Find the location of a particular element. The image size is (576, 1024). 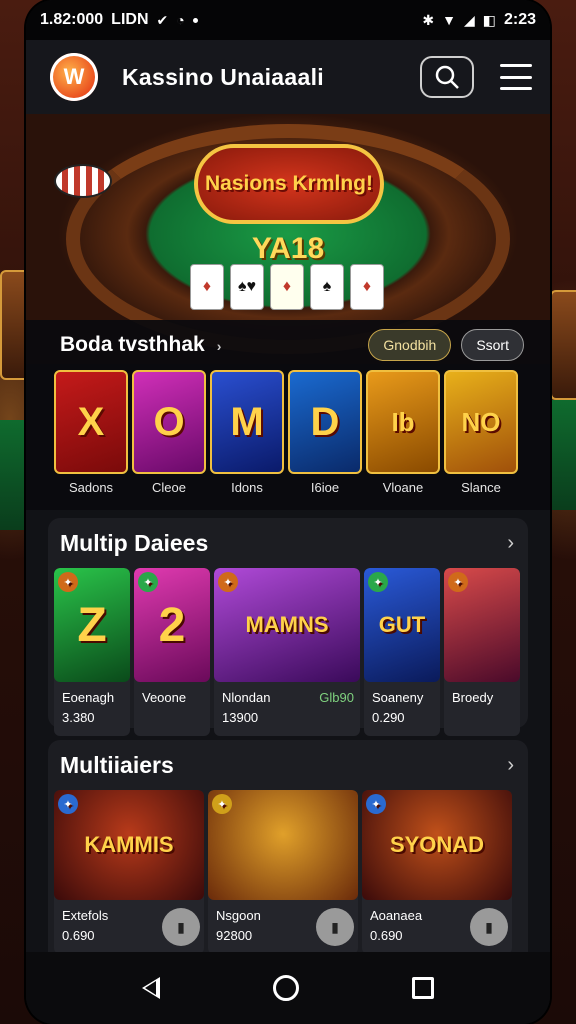

search-button is located at coordinates (447, 77).